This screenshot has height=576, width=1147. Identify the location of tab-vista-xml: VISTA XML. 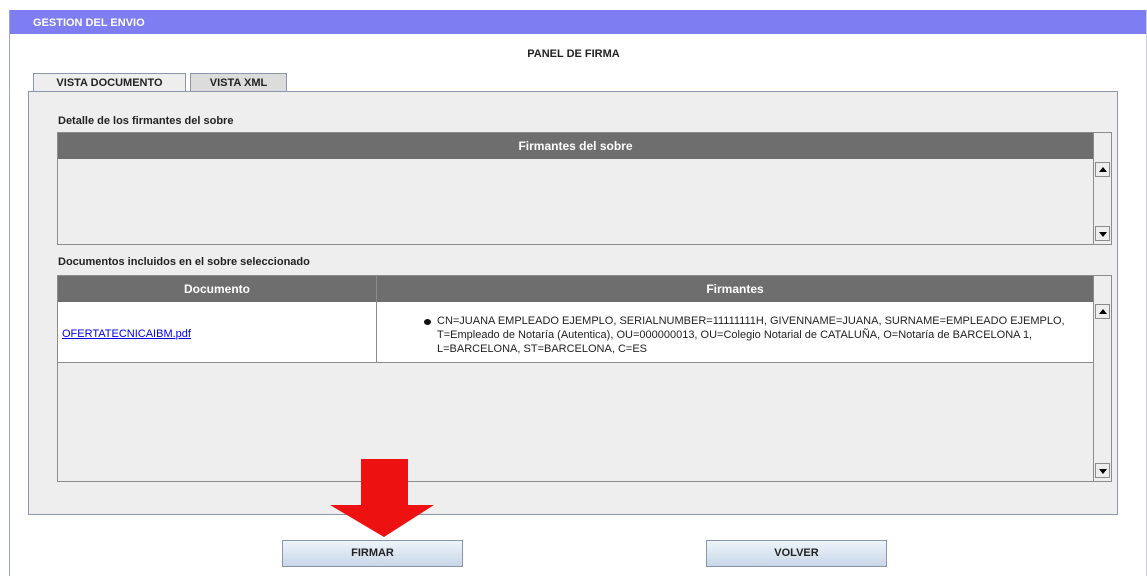
(238, 83).